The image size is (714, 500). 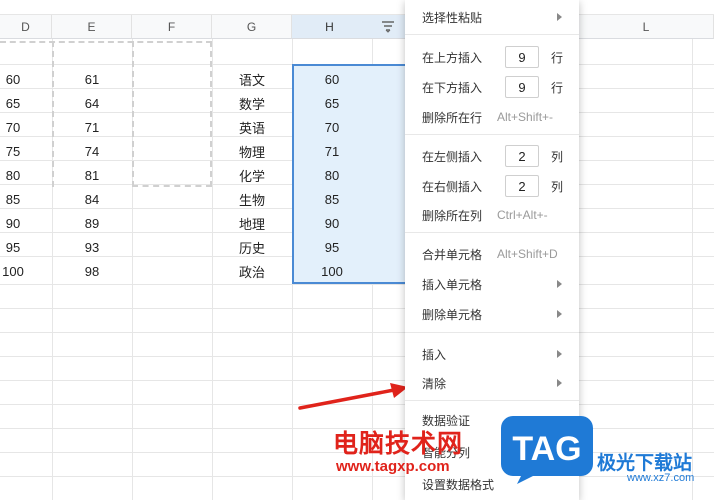 I want to click on cell-h: 90, so click(x=332, y=223).